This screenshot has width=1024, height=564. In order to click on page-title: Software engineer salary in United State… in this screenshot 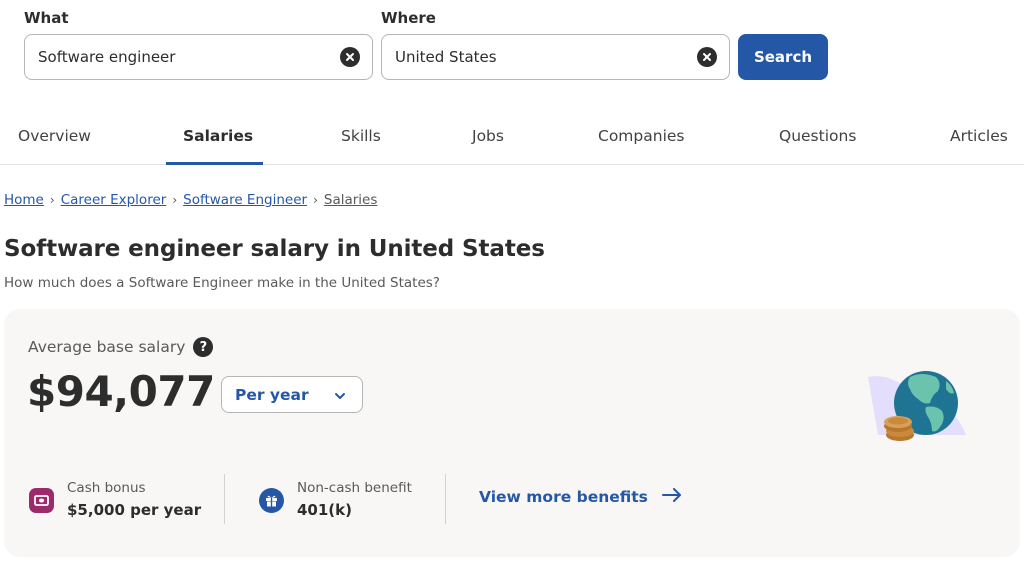, I will do `click(274, 249)`.